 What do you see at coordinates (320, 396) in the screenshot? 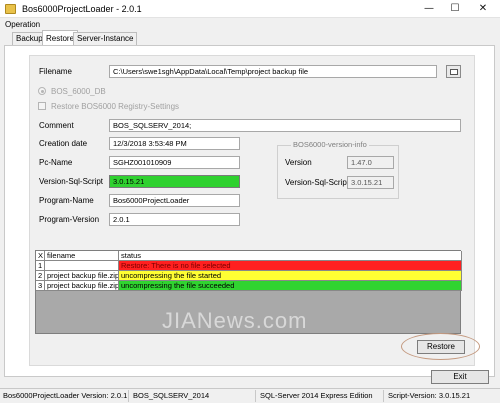
I see `status-sql-edition: SQL-Server 2014 Express Edition` at bounding box center [320, 396].